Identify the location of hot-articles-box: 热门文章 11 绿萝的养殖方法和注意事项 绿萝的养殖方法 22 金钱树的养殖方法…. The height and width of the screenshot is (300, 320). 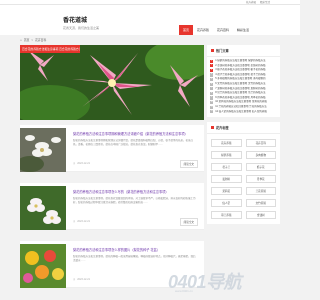
(243, 81).